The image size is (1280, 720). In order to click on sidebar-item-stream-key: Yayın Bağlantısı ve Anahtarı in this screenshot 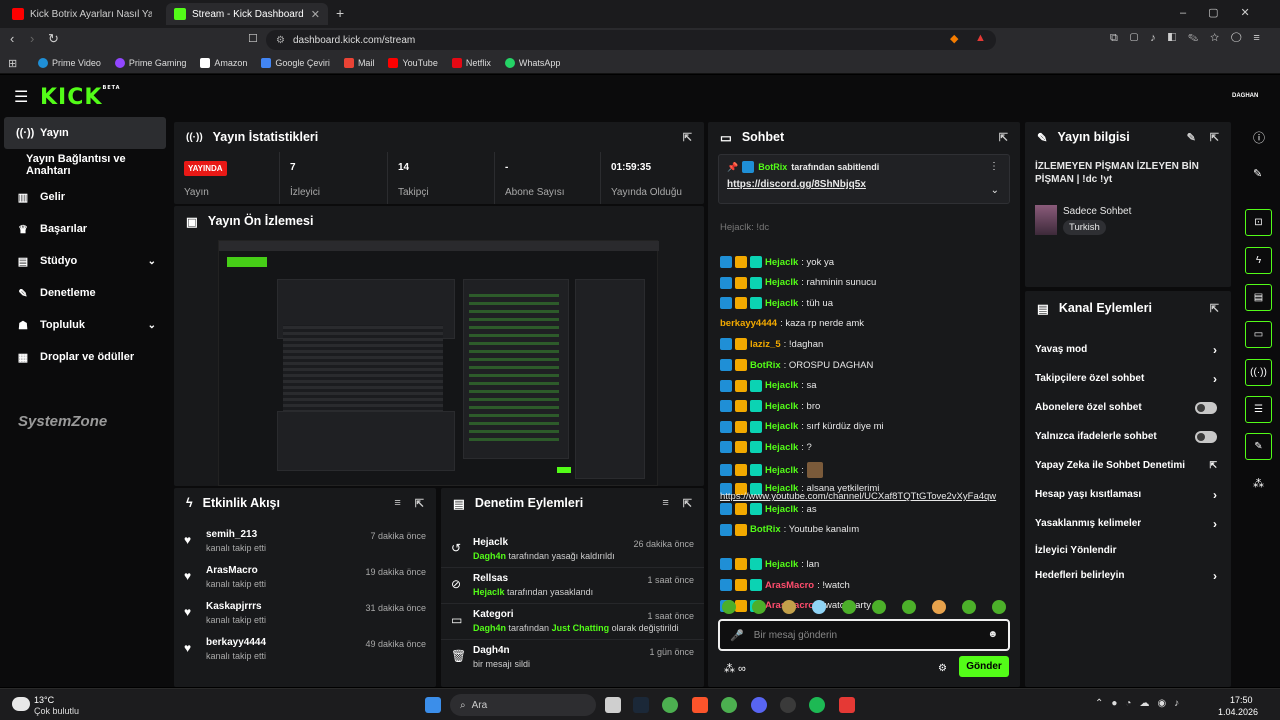, I will do `click(85, 165)`.